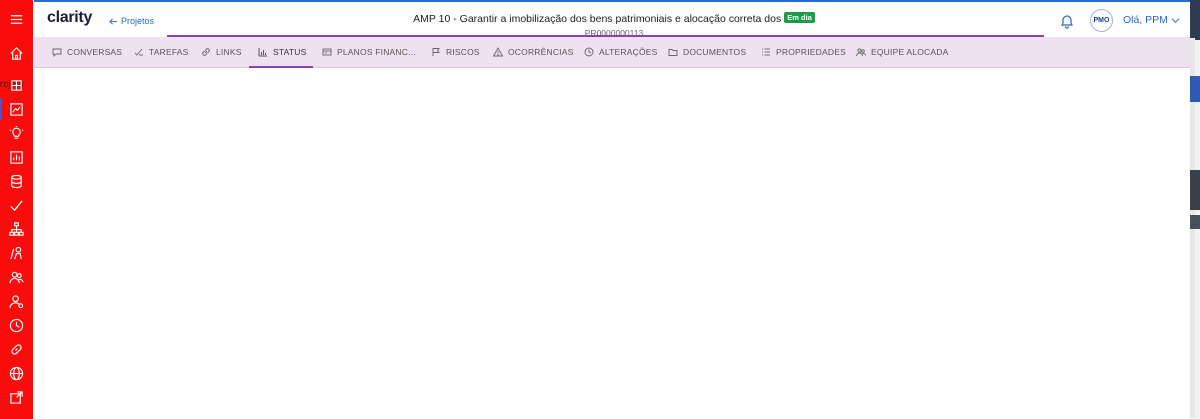  What do you see at coordinates (799, 17) in the screenshot?
I see `status-badge: Em dia` at bounding box center [799, 17].